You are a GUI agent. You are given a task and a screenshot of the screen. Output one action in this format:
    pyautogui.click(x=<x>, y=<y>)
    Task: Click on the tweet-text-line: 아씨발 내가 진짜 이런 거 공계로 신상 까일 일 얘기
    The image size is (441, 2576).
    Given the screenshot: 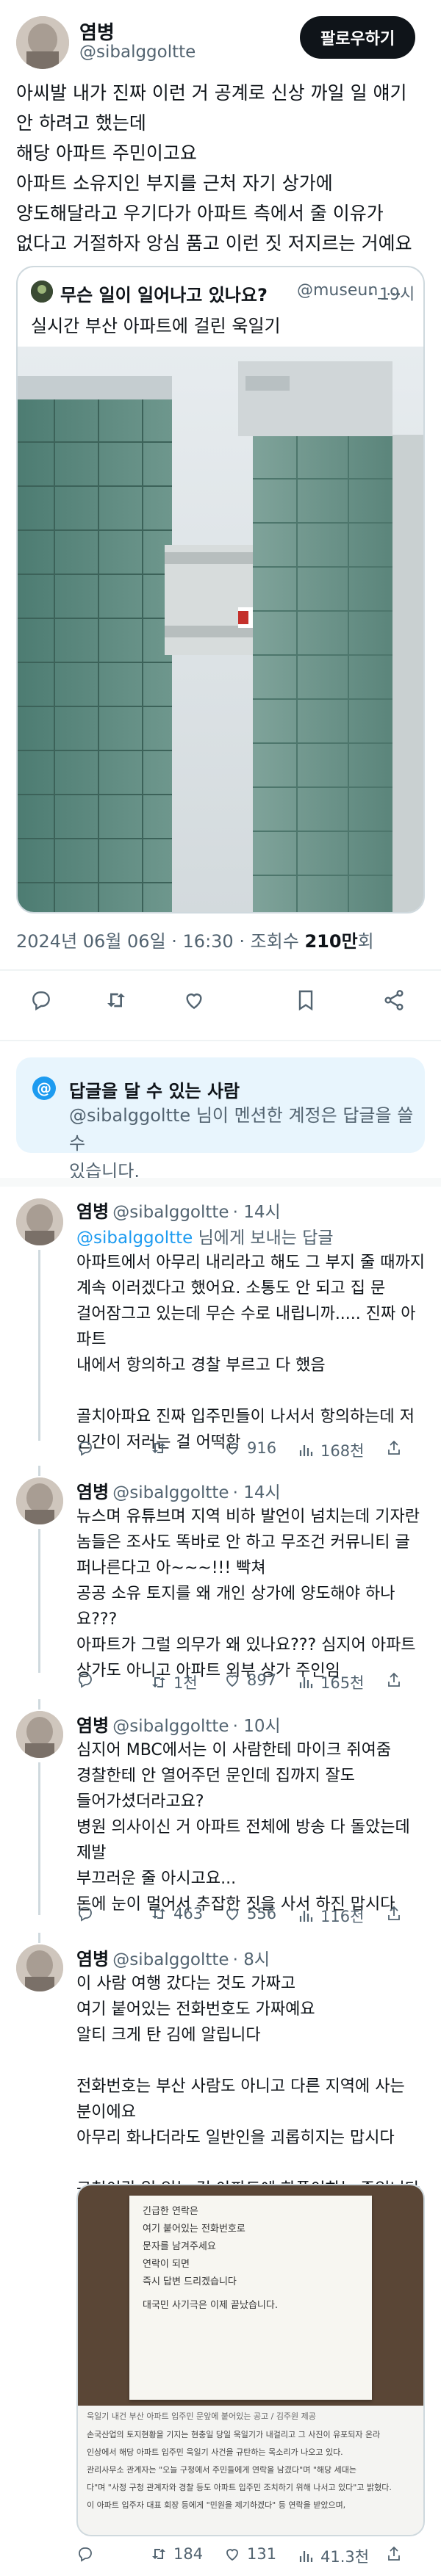 What is the action you would take?
    pyautogui.click(x=211, y=93)
    